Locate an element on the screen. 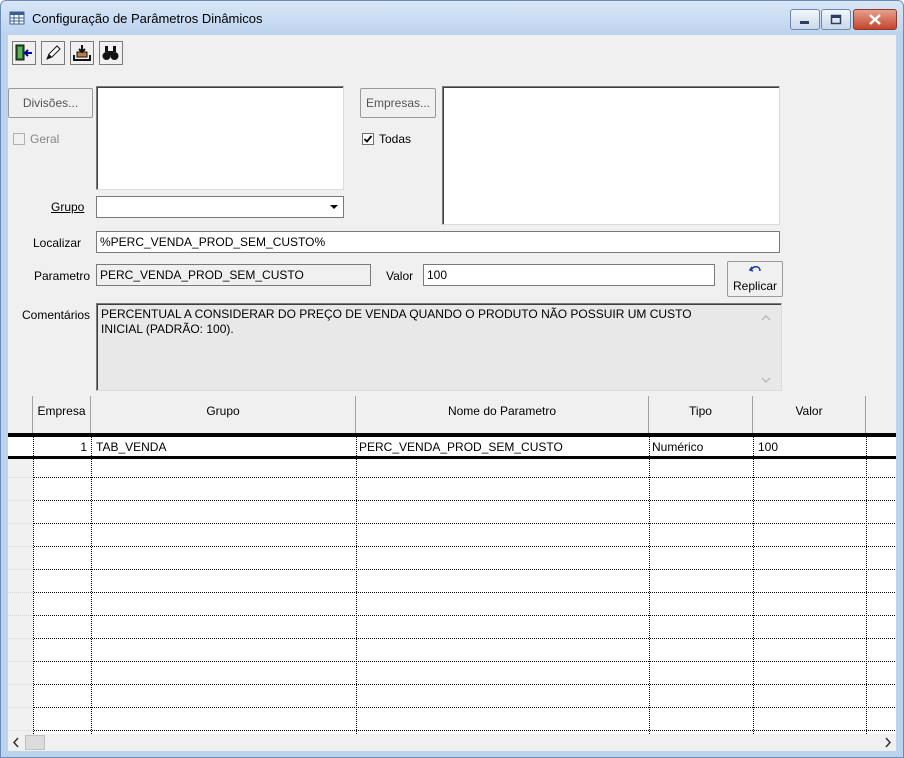 Image resolution: width=904 pixels, height=758 pixels. todas-label: Todas is located at coordinates (395, 139).